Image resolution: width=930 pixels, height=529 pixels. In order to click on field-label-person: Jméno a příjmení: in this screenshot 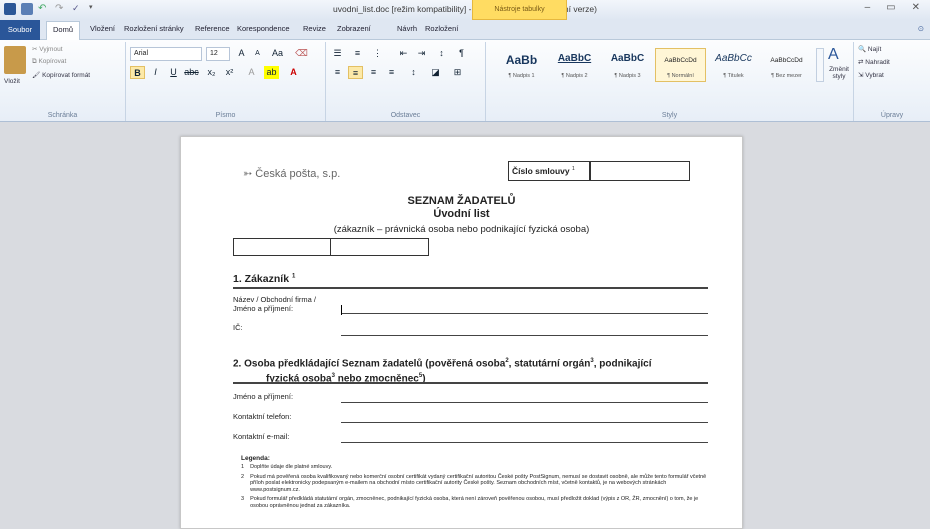, I will do `click(263, 396)`.